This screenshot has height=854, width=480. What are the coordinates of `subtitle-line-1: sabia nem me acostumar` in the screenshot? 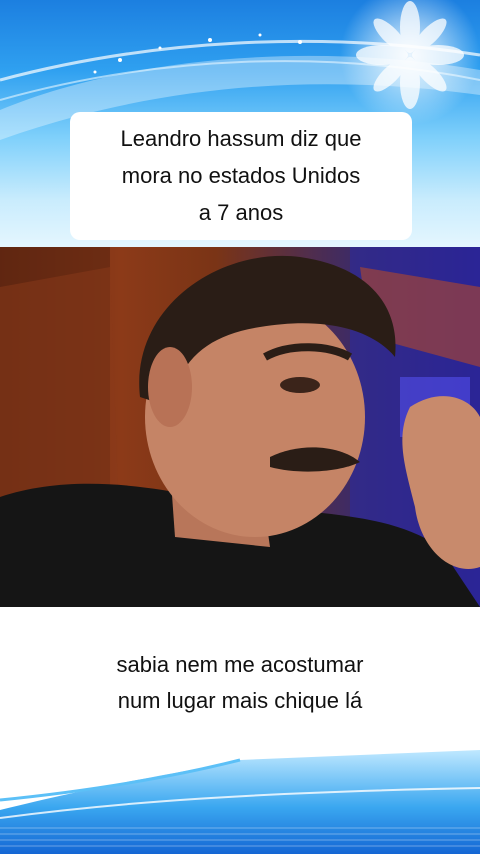 It's located at (240, 664).